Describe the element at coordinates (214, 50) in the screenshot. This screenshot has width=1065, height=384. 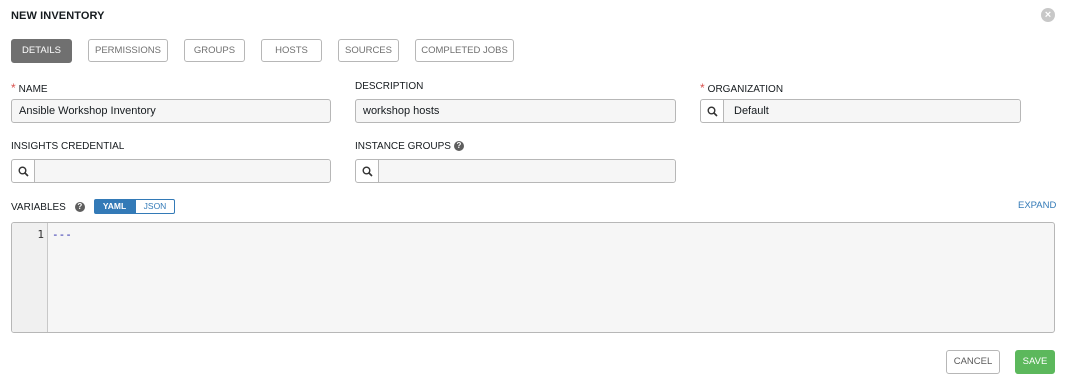
I see `tab-groups: GROUPS` at that location.